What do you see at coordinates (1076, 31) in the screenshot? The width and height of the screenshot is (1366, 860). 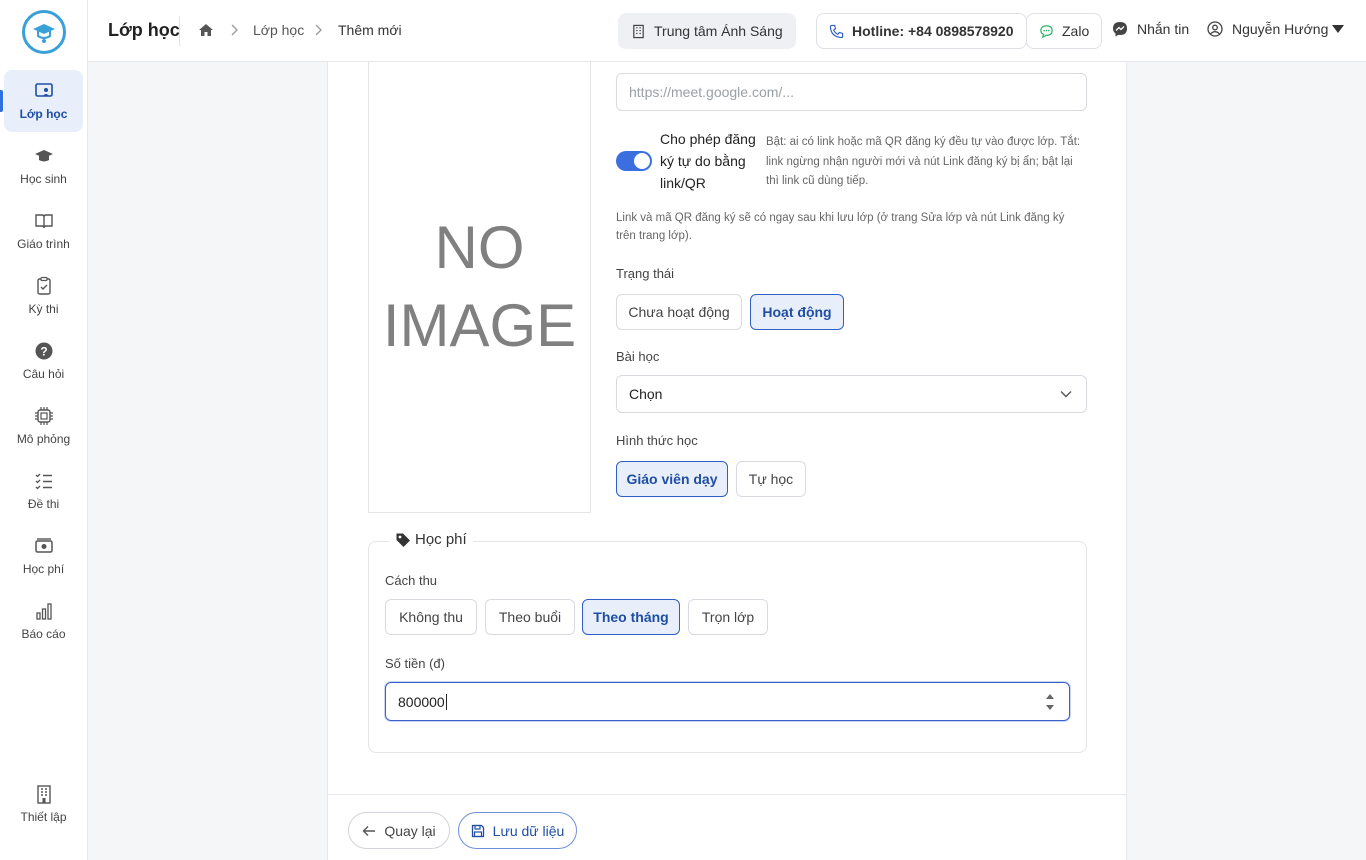 I see `zalo-label: Zalo` at bounding box center [1076, 31].